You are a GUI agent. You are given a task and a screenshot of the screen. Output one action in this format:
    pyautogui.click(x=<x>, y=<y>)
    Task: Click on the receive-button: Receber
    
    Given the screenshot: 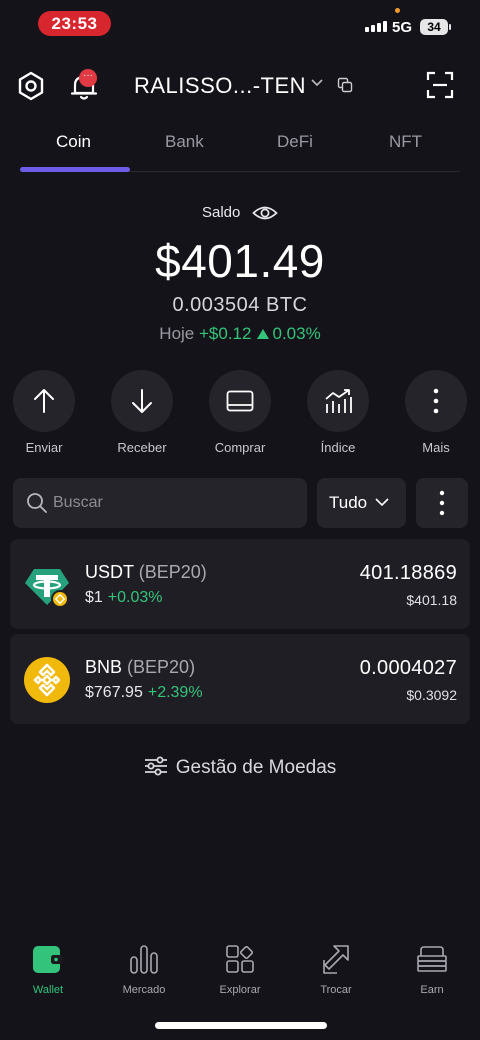 What is the action you would take?
    pyautogui.click(x=142, y=412)
    